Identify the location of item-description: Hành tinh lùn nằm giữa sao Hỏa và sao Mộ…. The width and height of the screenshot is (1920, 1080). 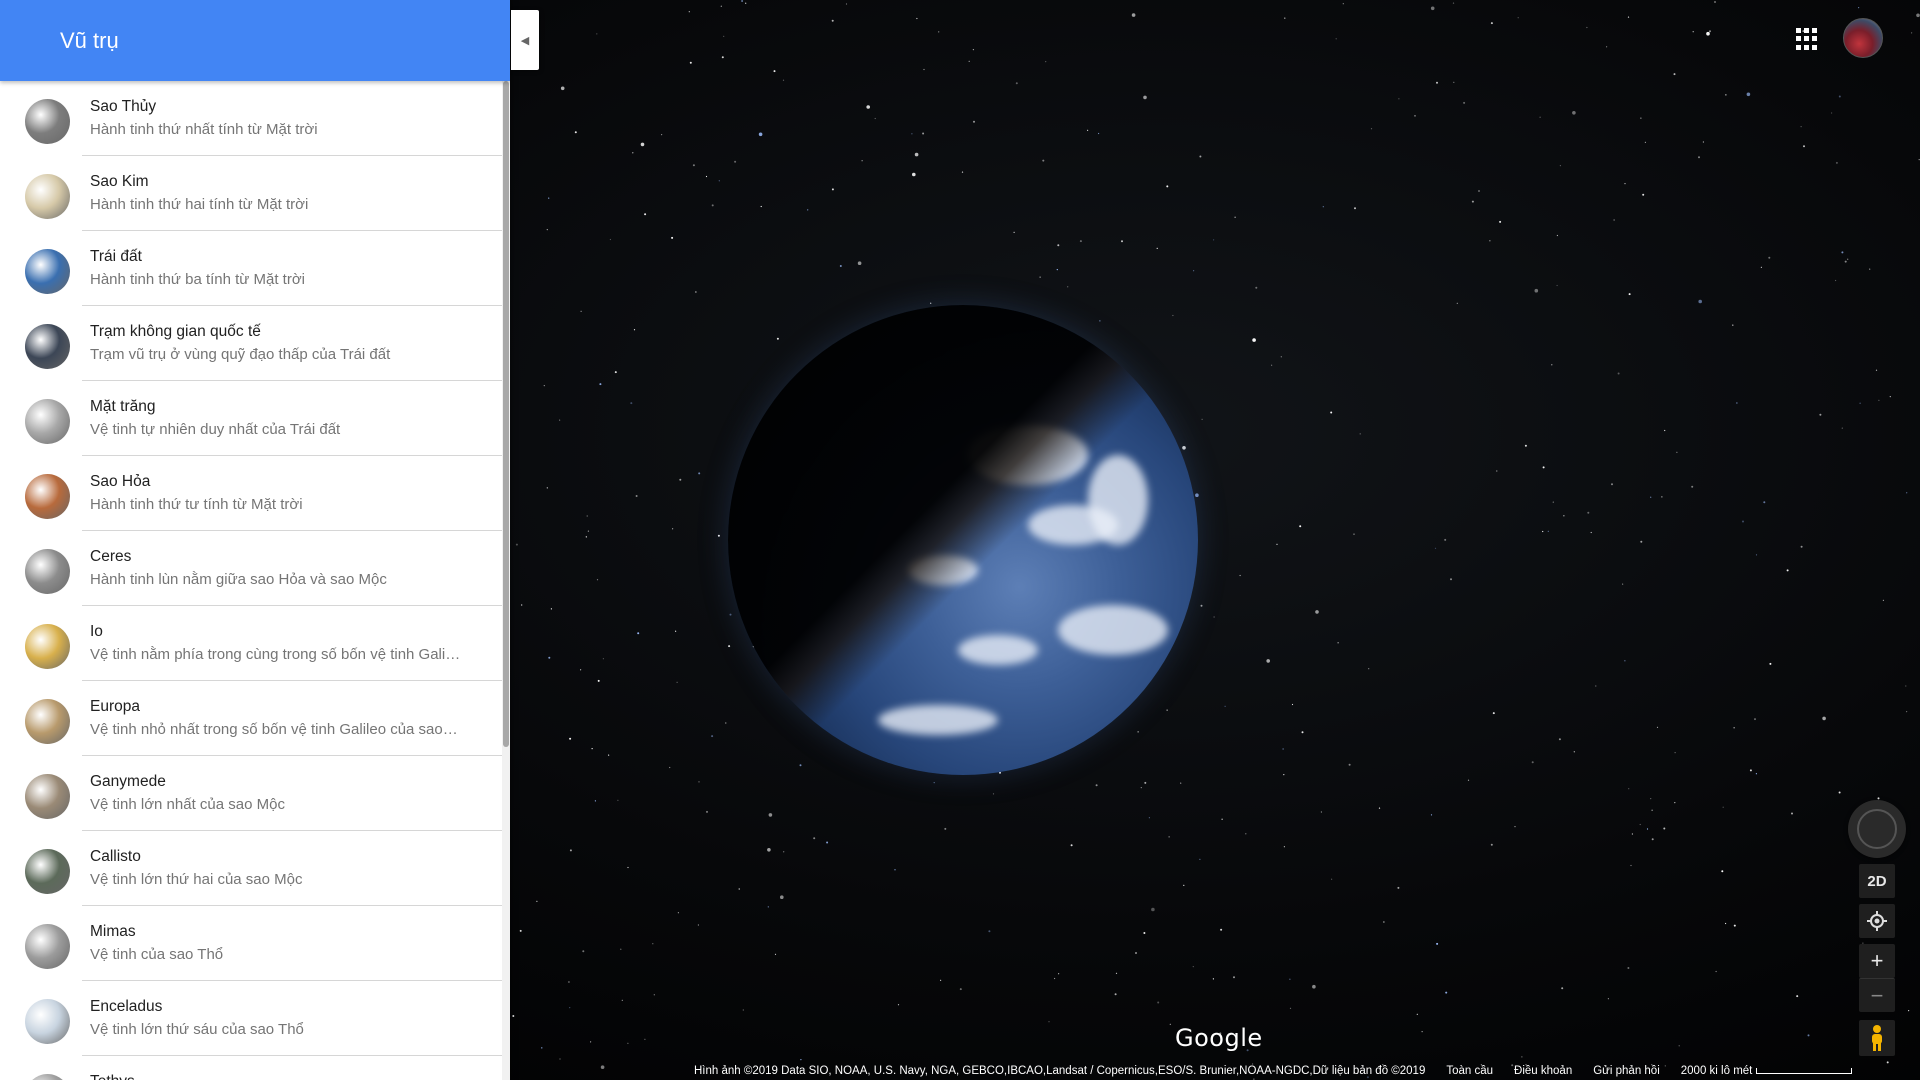
(238, 579).